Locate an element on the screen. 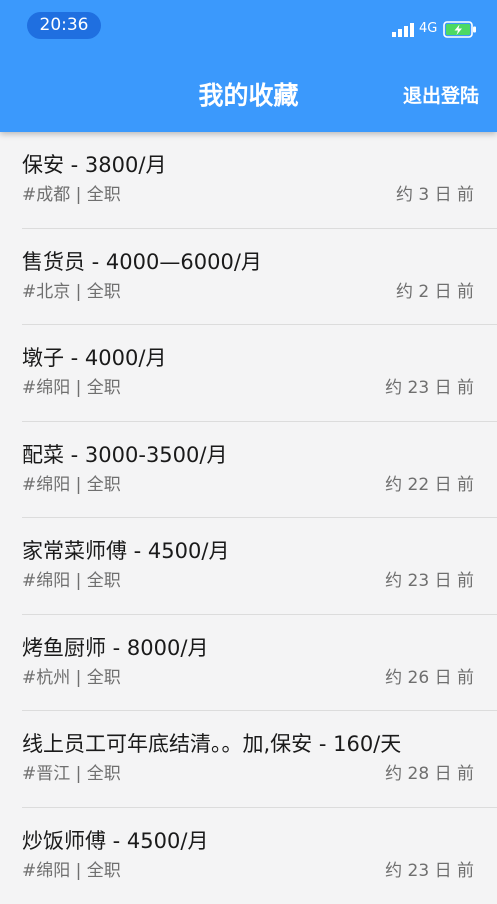  list-item: 炒饭师傅 - 4500/月 #绵阳 | 全职 约 23 日 前 is located at coordinates (248, 856).